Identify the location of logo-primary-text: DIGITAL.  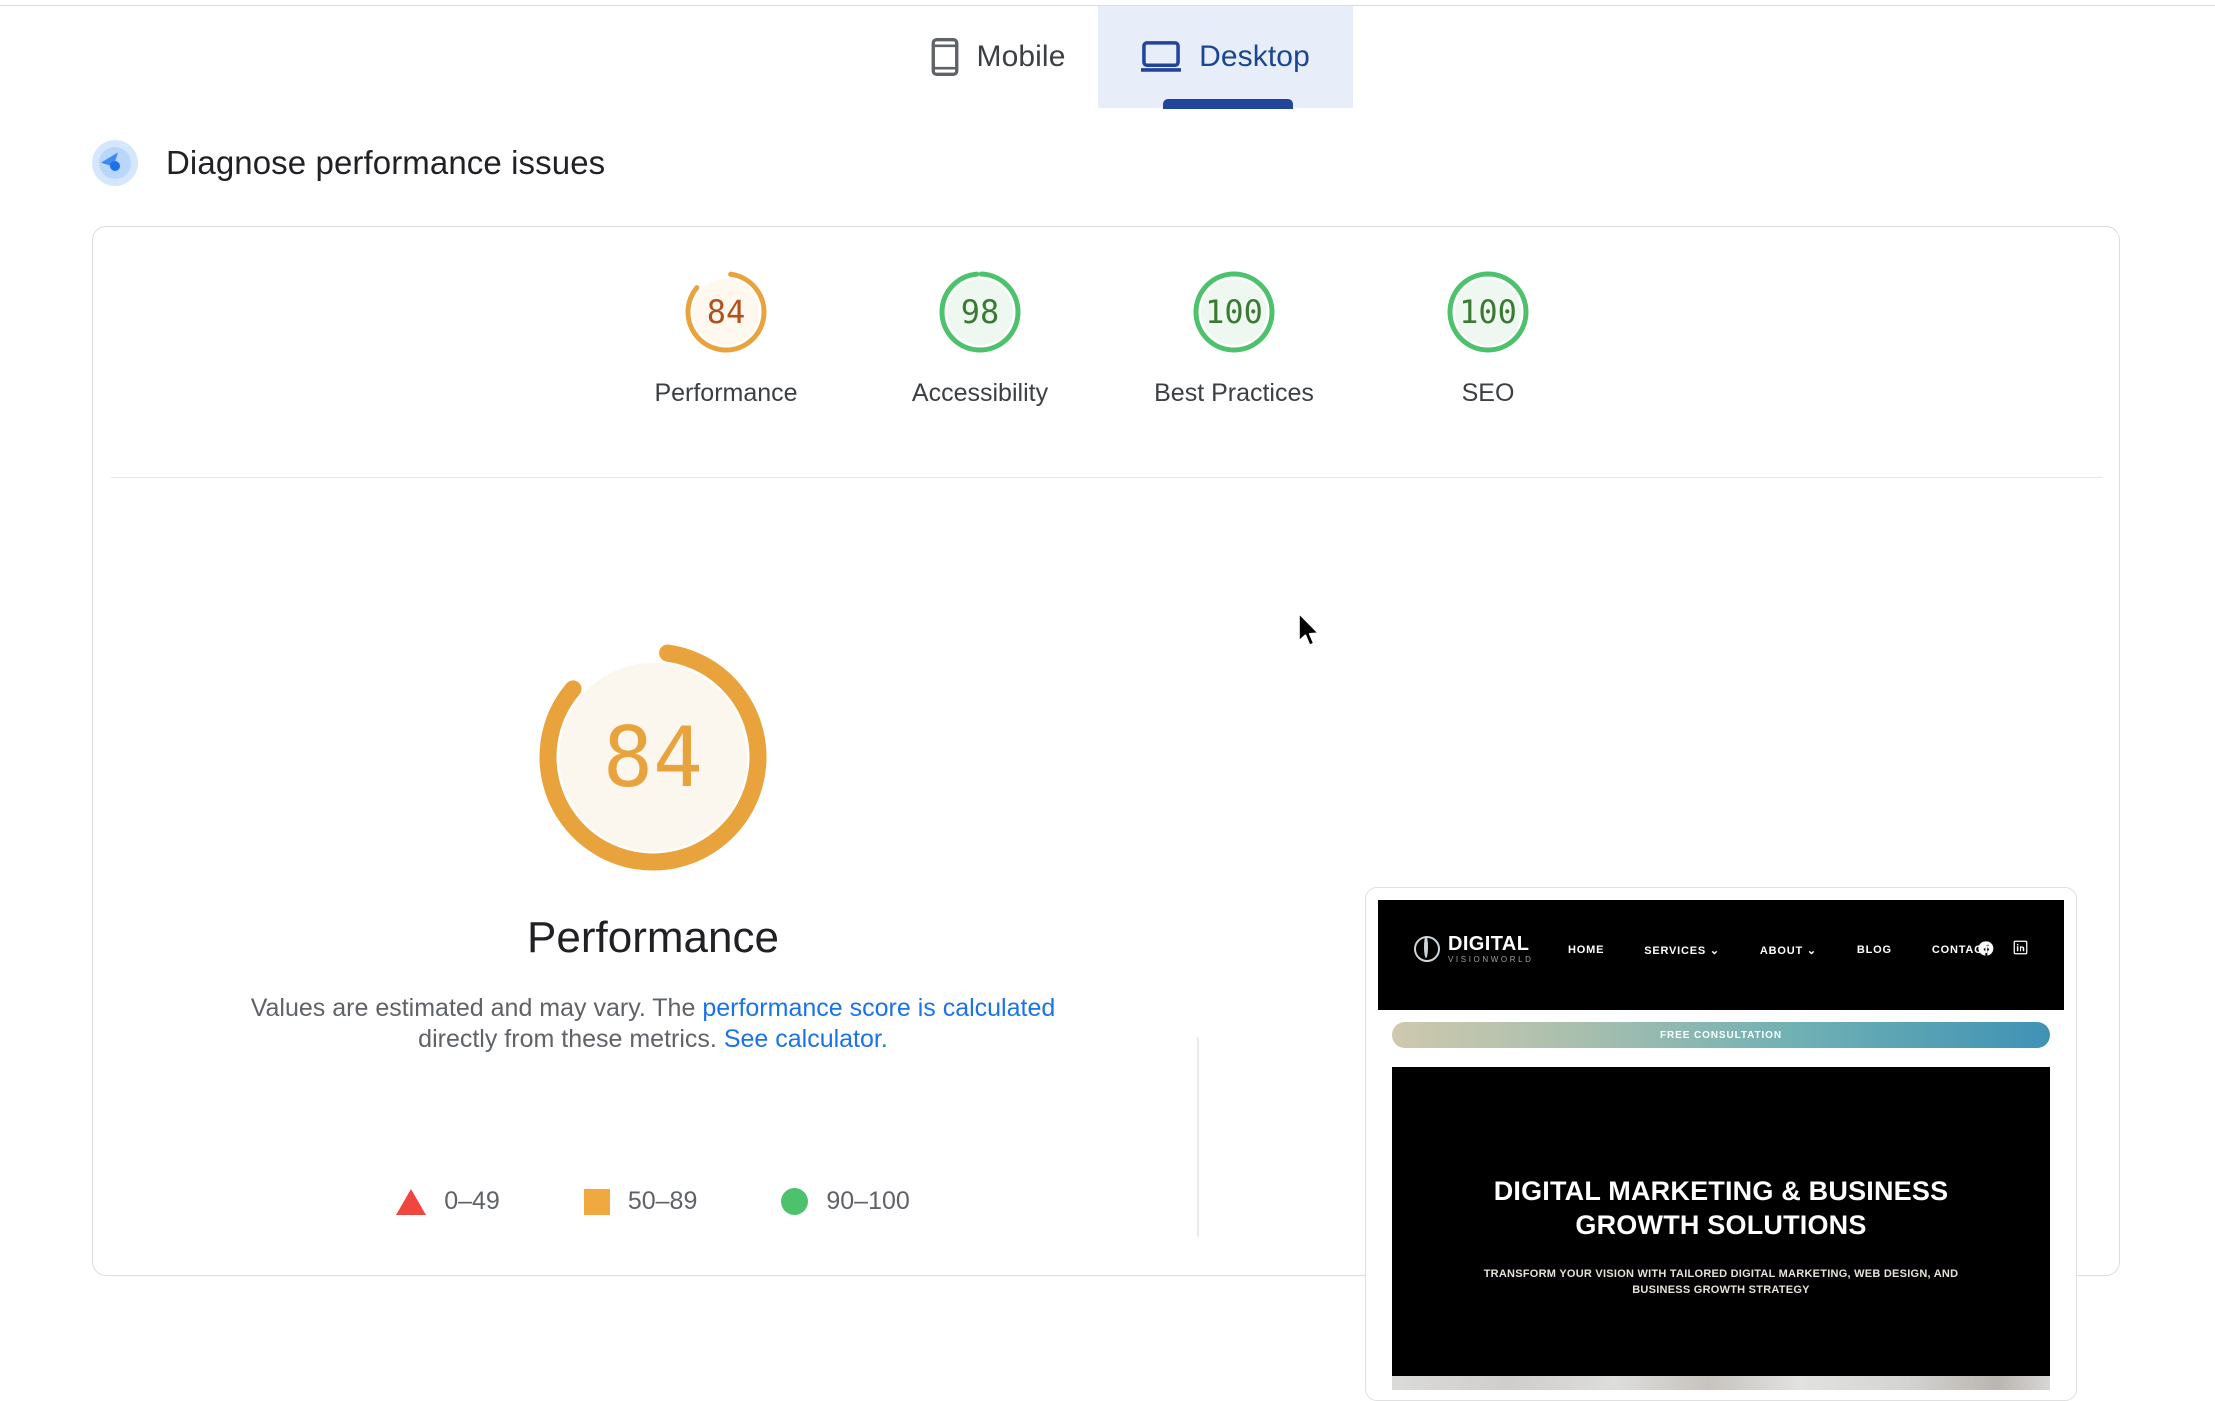
(1489, 944).